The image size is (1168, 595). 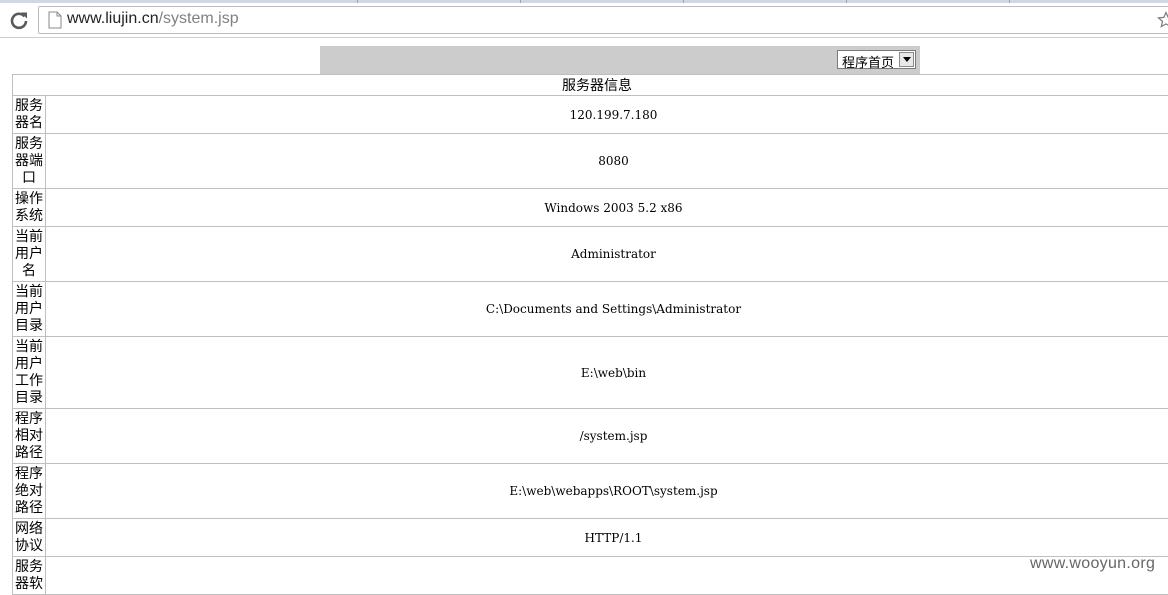 What do you see at coordinates (29, 208) in the screenshot?
I see `row-label: 操作系统` at bounding box center [29, 208].